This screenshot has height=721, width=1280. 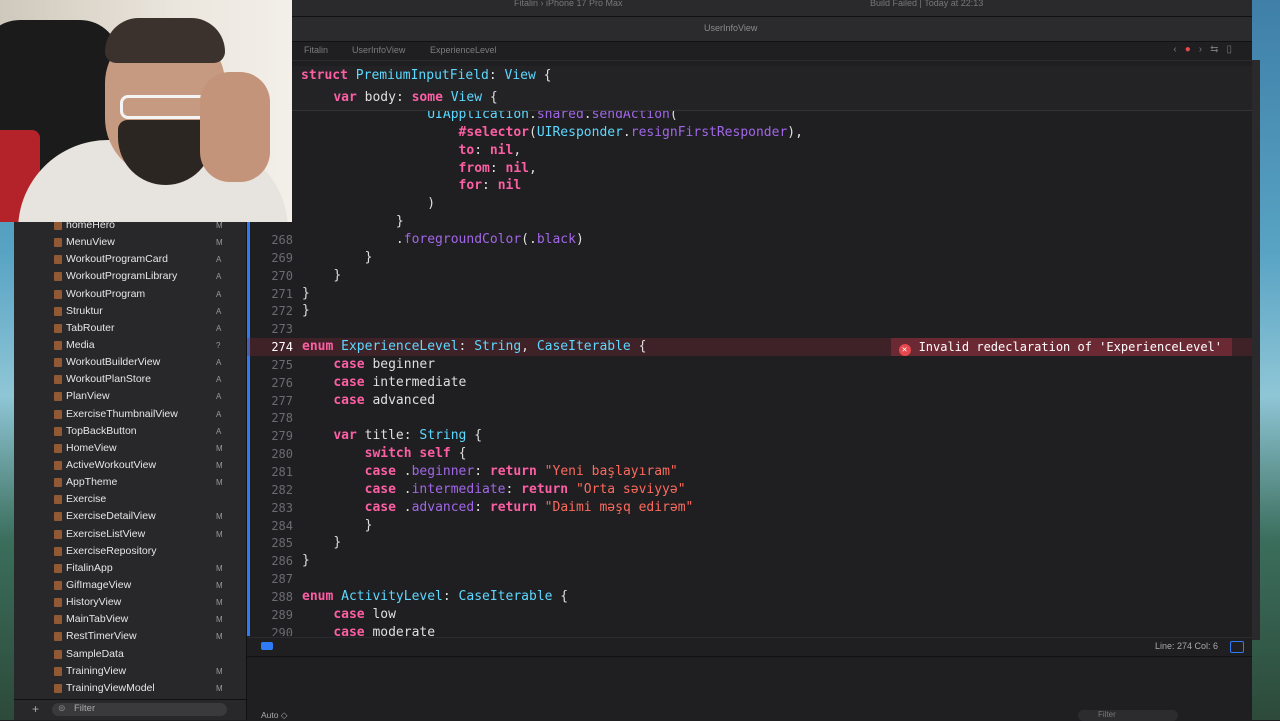 What do you see at coordinates (749, 98) in the screenshot?
I see `sticky-line: var body: some View {` at bounding box center [749, 98].